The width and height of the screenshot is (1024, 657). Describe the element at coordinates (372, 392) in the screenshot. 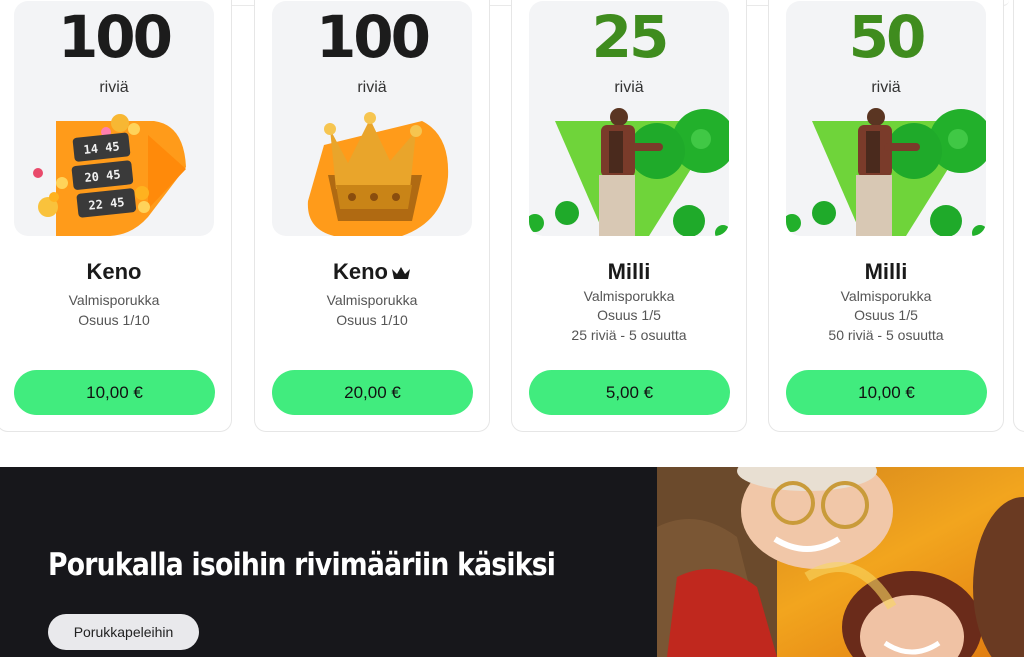

I see `buy-share-button: 20,00 €` at that location.